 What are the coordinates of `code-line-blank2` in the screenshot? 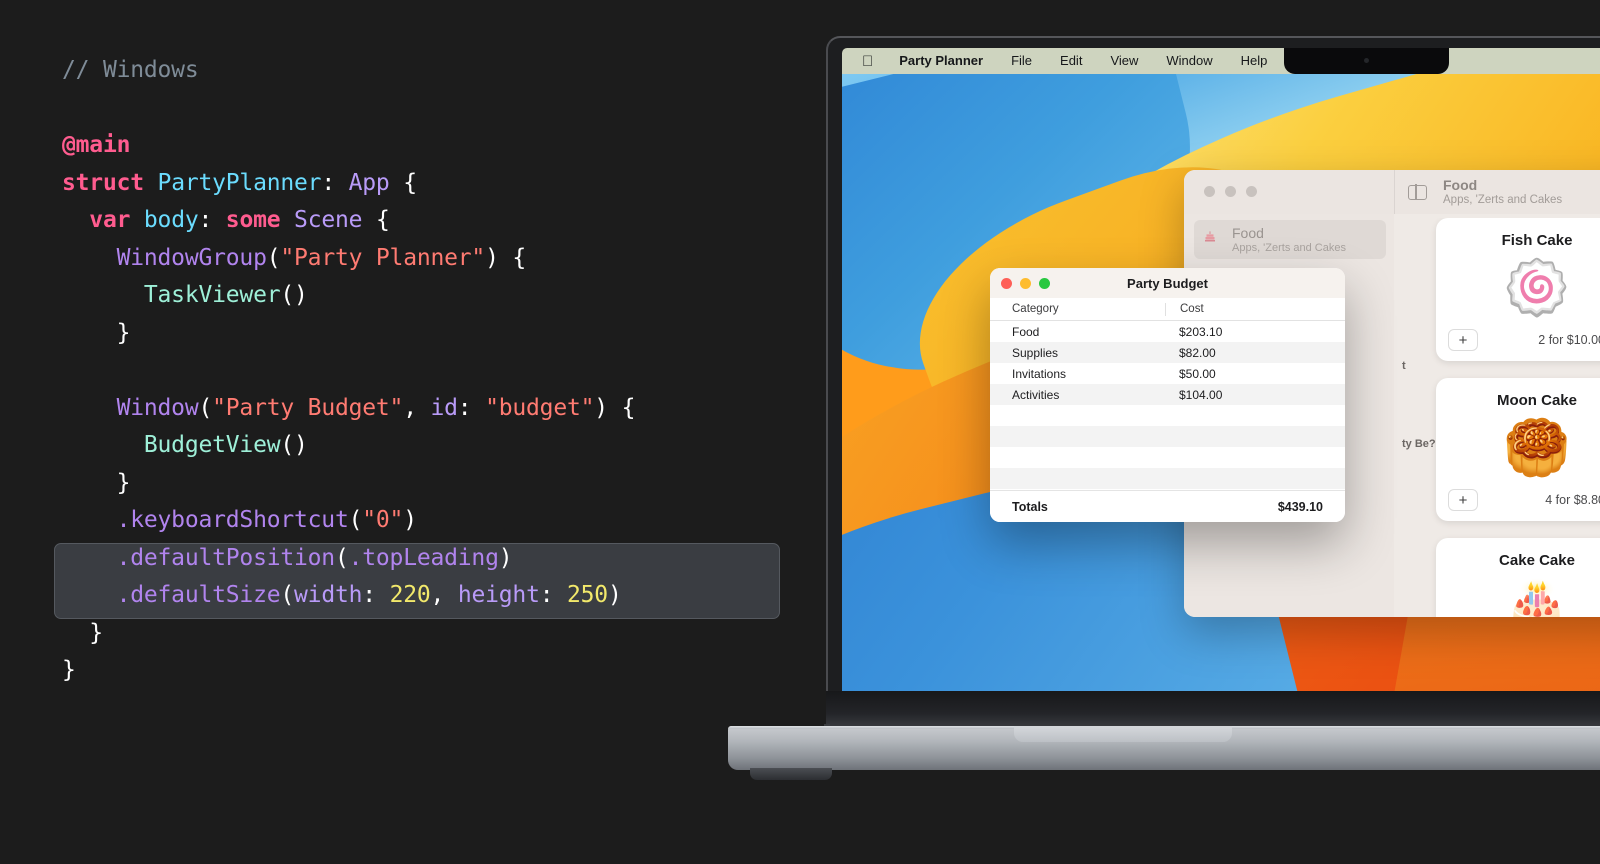 It's located at (441, 371).